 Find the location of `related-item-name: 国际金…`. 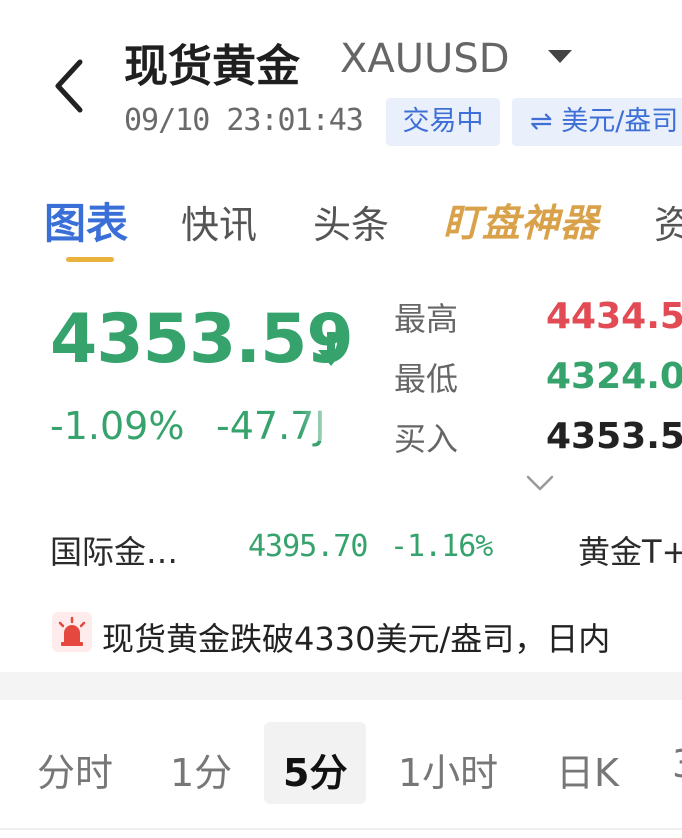

related-item-name: 国际金… is located at coordinates (114, 550).